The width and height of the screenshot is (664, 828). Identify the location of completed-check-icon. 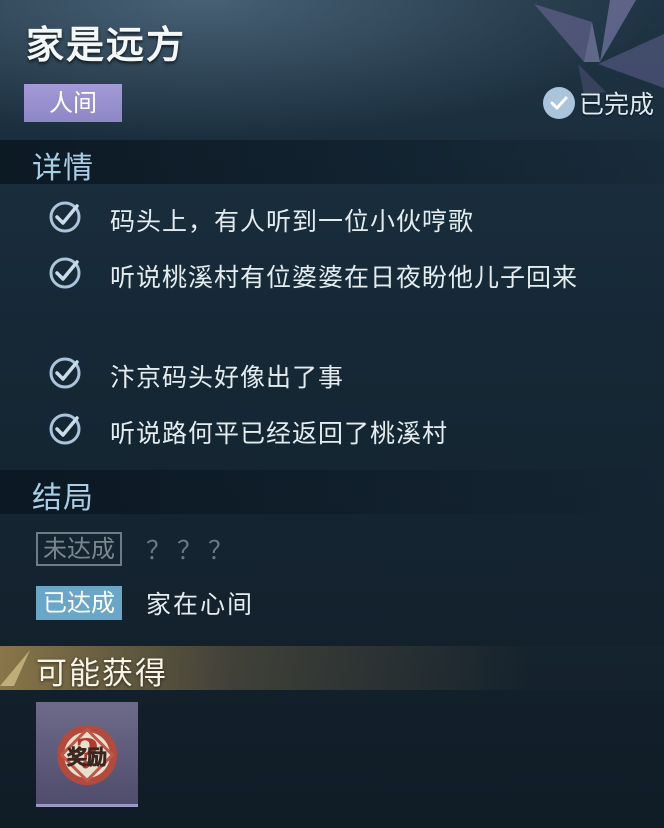
(558, 103).